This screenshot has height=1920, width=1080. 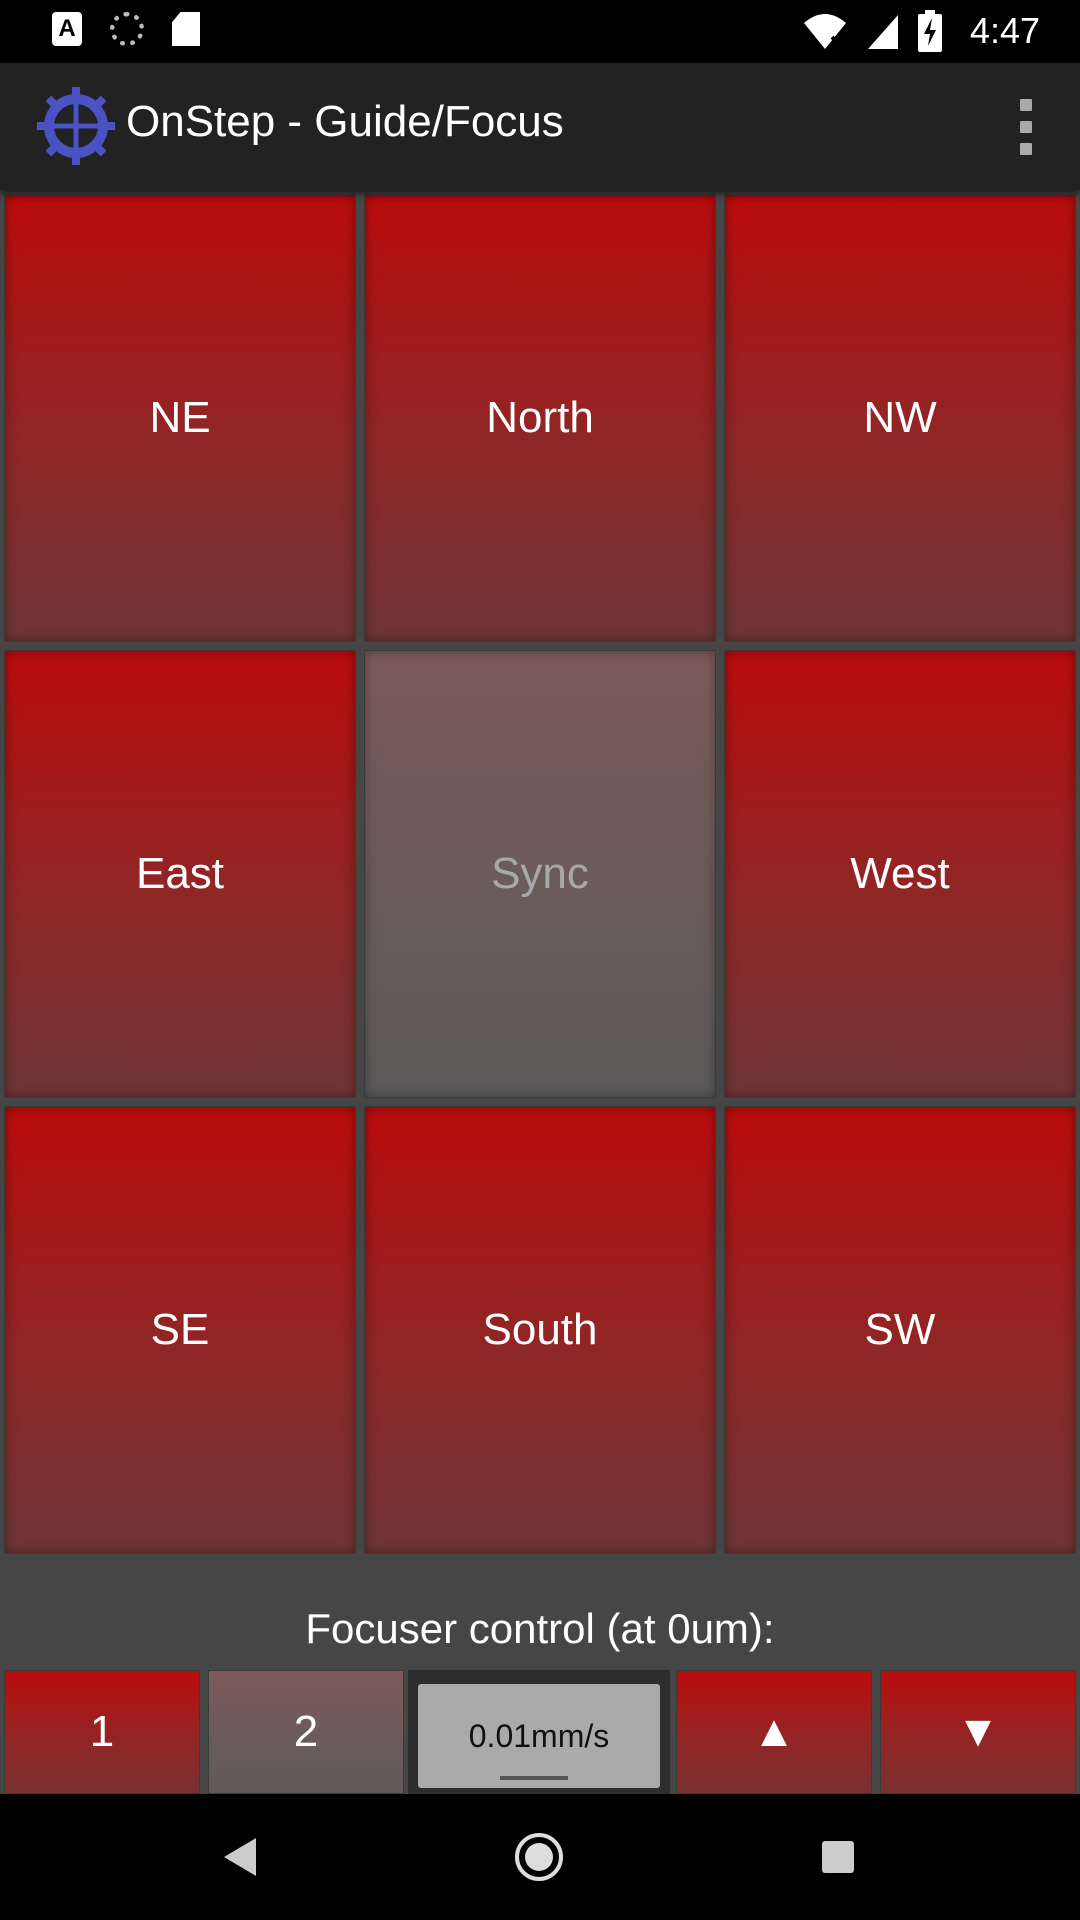 I want to click on recents-icon, so click(x=838, y=1857).